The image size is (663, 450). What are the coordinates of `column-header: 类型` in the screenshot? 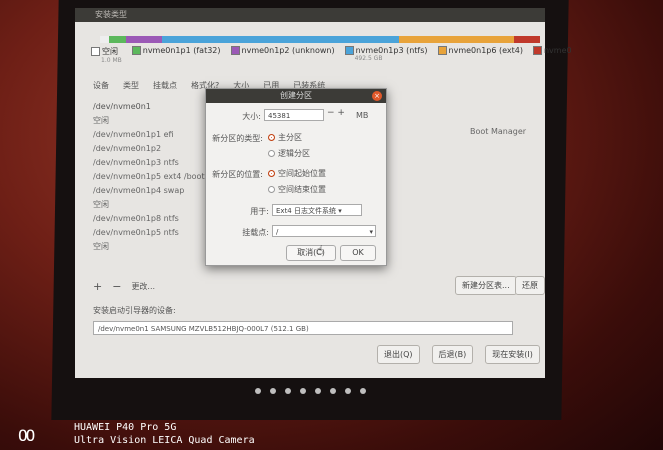 It's located at (131, 85).